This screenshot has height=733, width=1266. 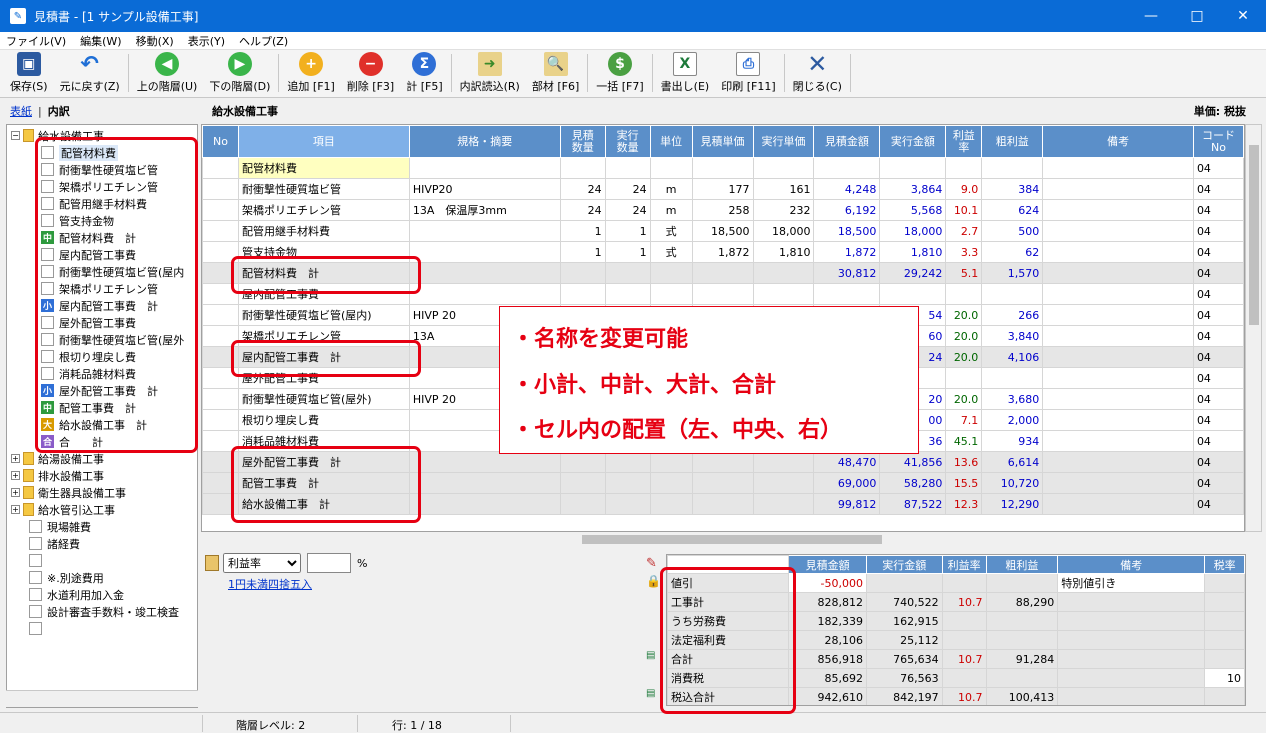 I want to click on grid-vertical-scrollbar, so click(x=1253, y=328).